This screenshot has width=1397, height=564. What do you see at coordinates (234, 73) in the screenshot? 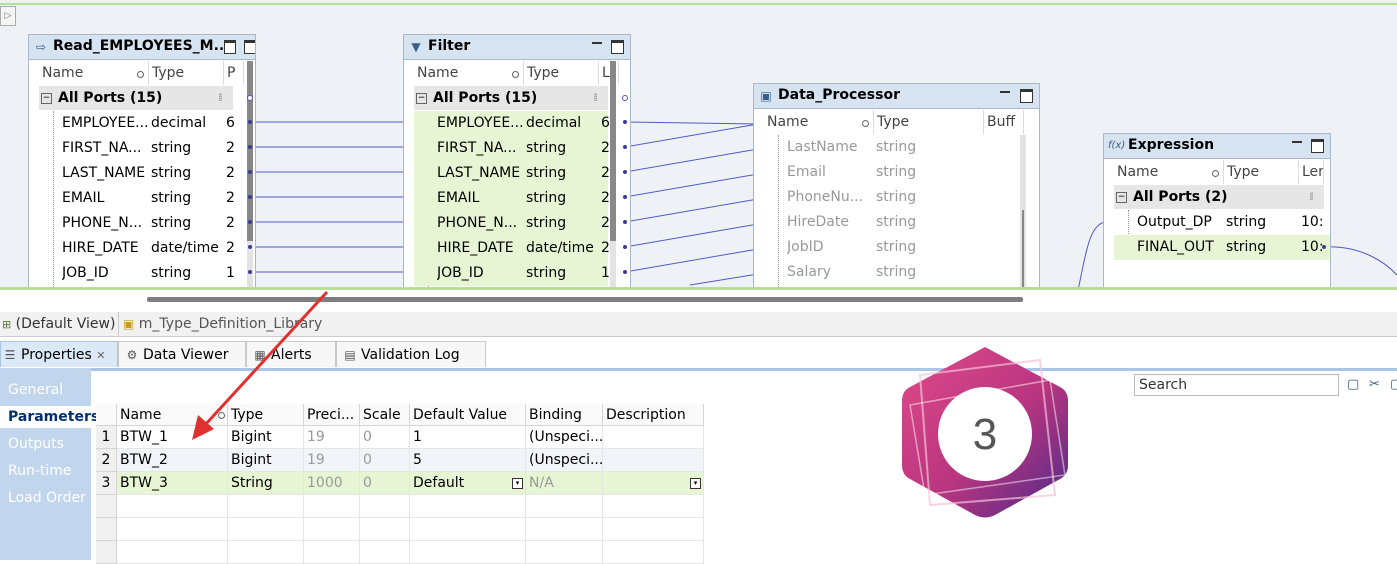
I see `column-header-precision: P` at bounding box center [234, 73].